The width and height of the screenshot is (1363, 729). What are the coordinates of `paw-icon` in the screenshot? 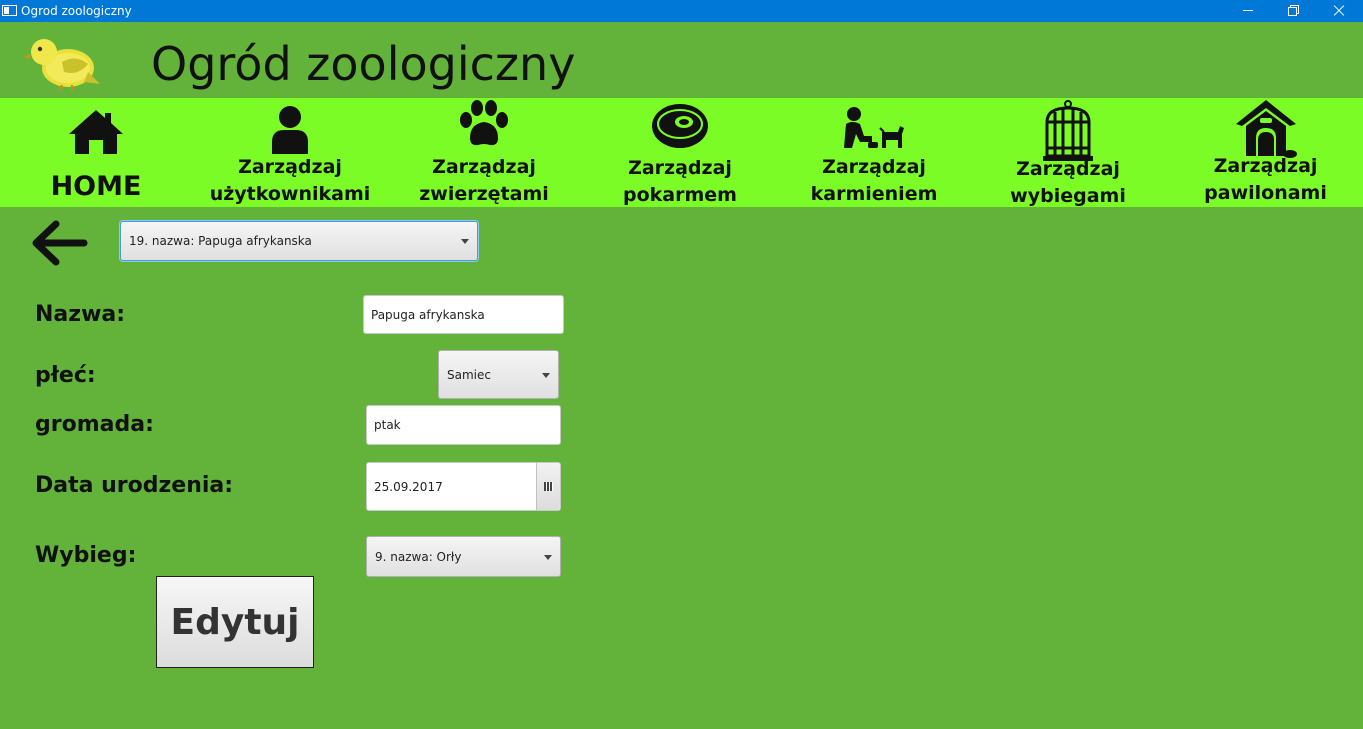 It's located at (484, 123).